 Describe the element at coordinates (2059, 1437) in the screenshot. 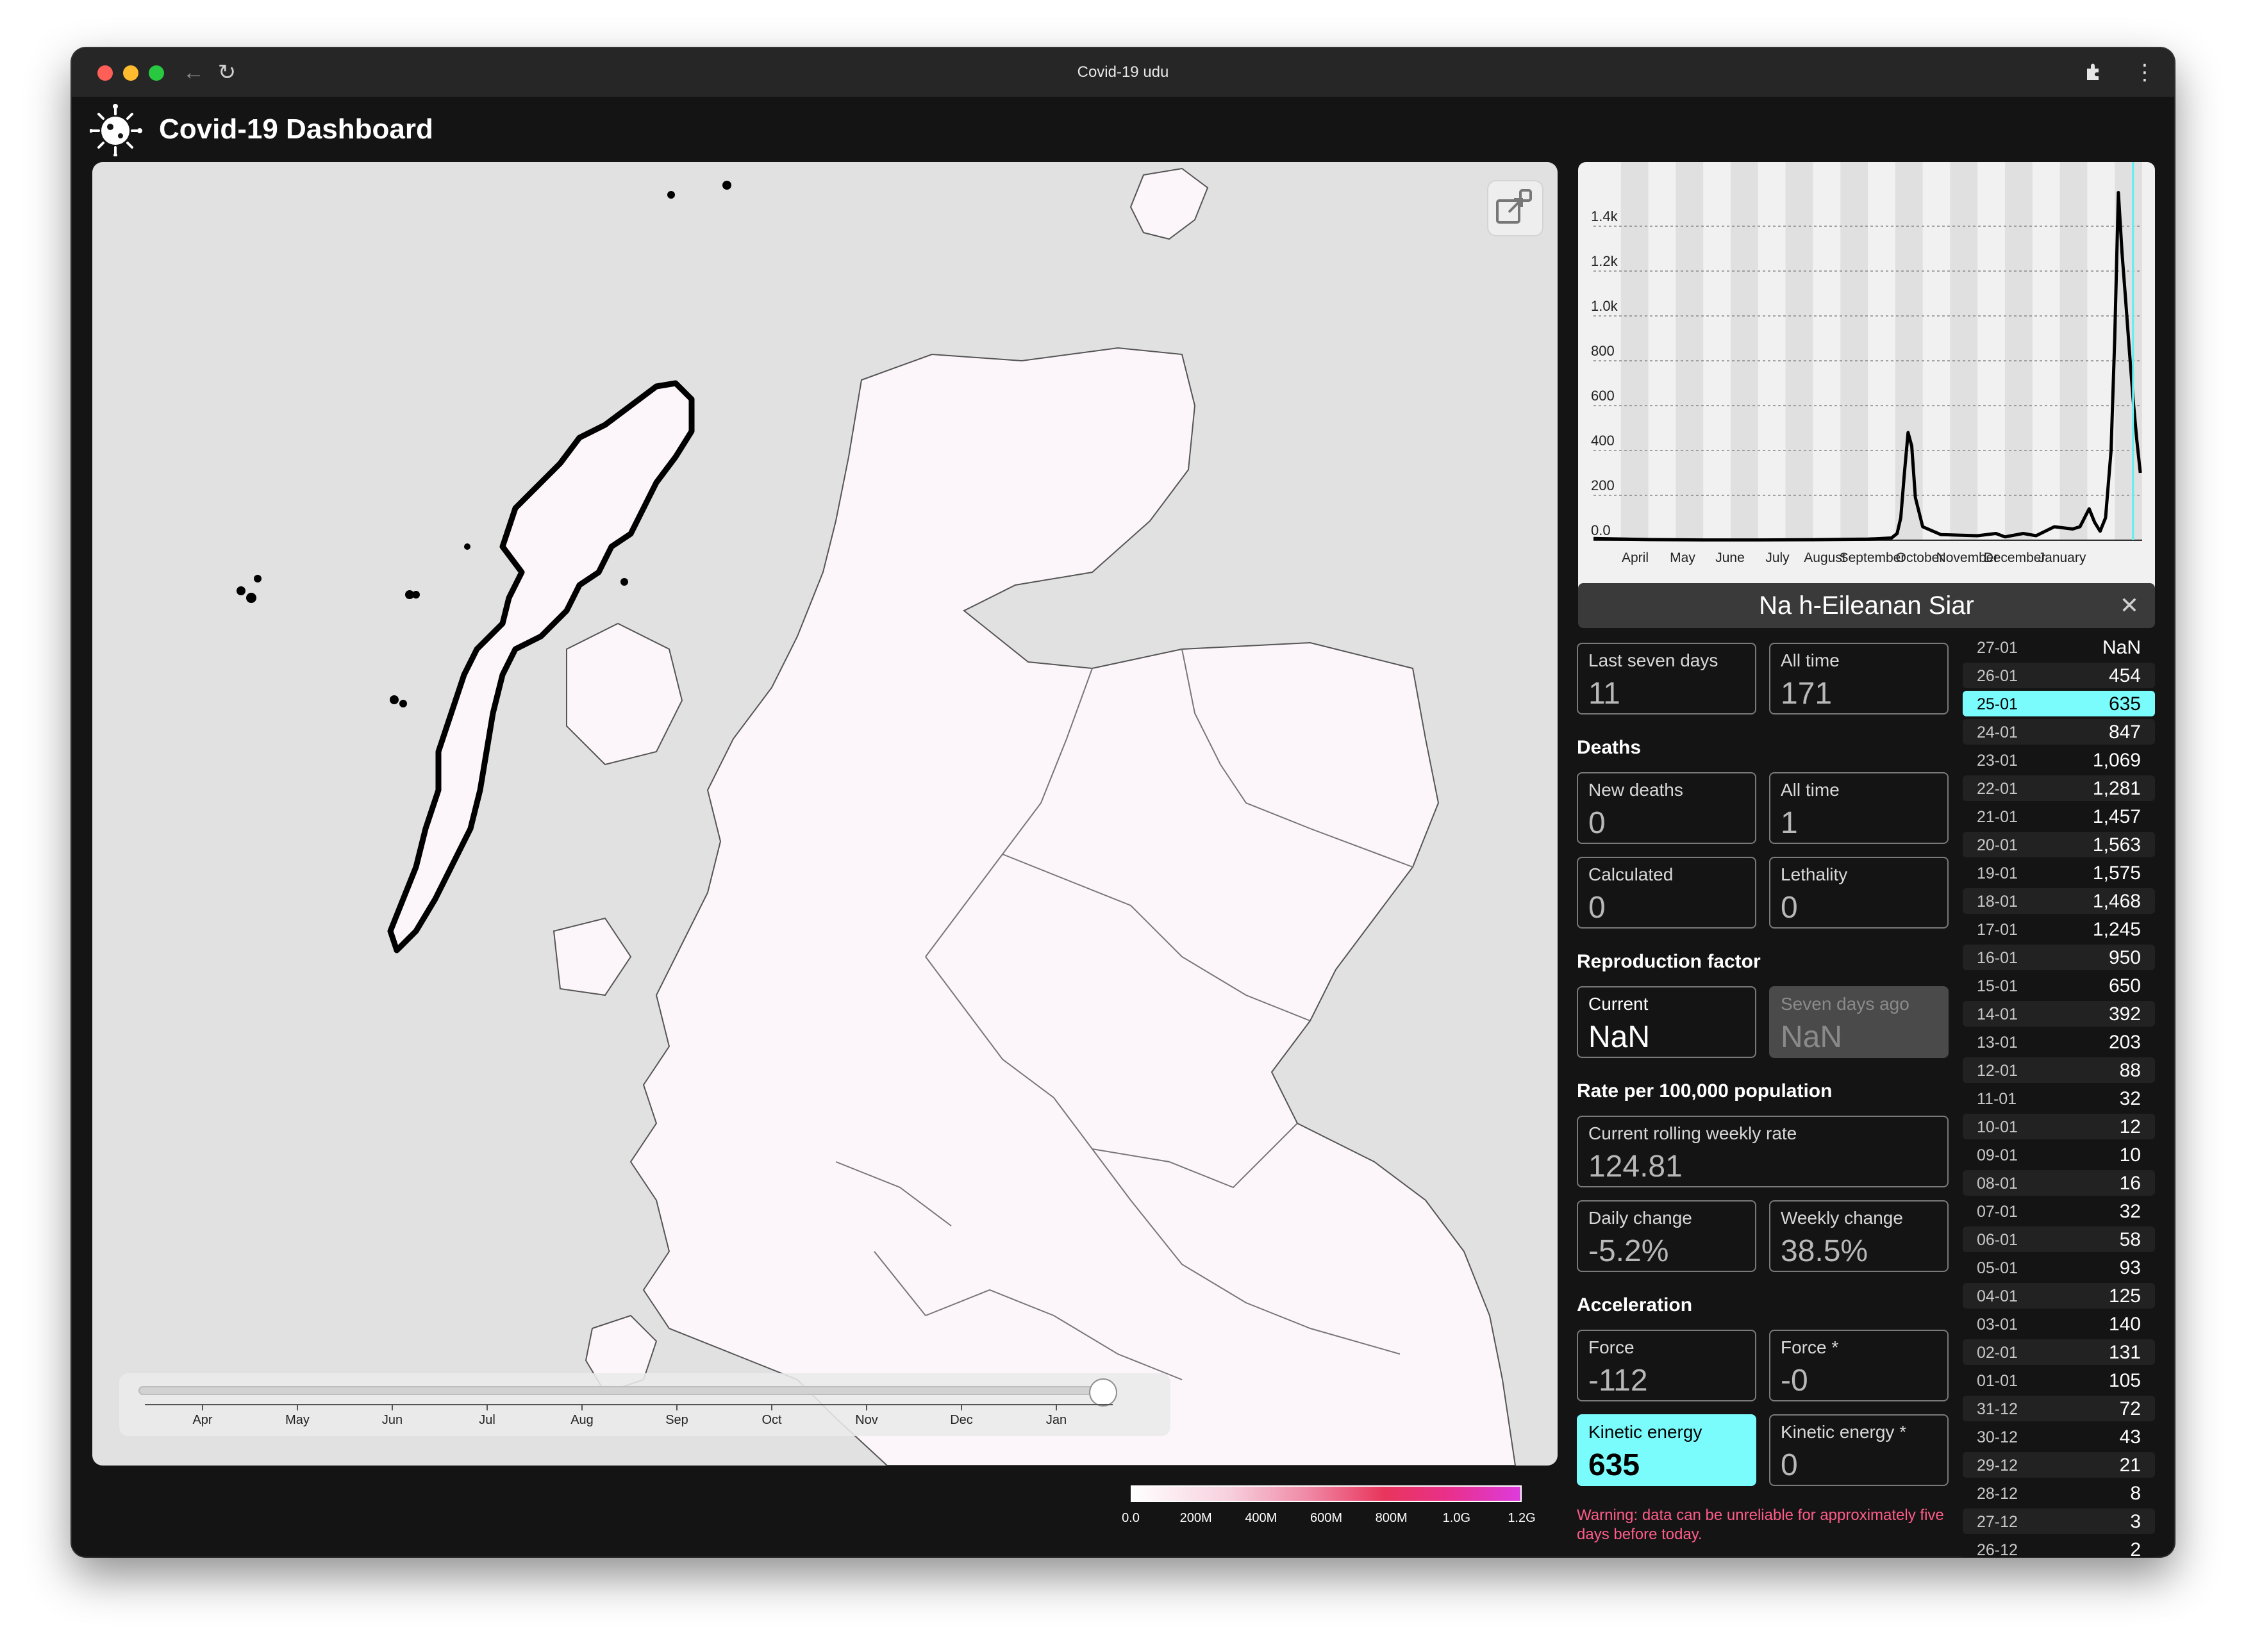

I see `daily-row: 30-12 43` at that location.